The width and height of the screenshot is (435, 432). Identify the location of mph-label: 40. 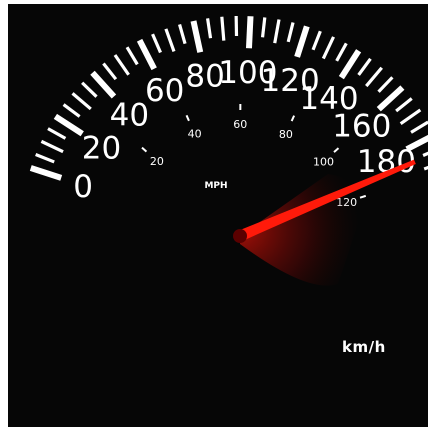
(195, 134).